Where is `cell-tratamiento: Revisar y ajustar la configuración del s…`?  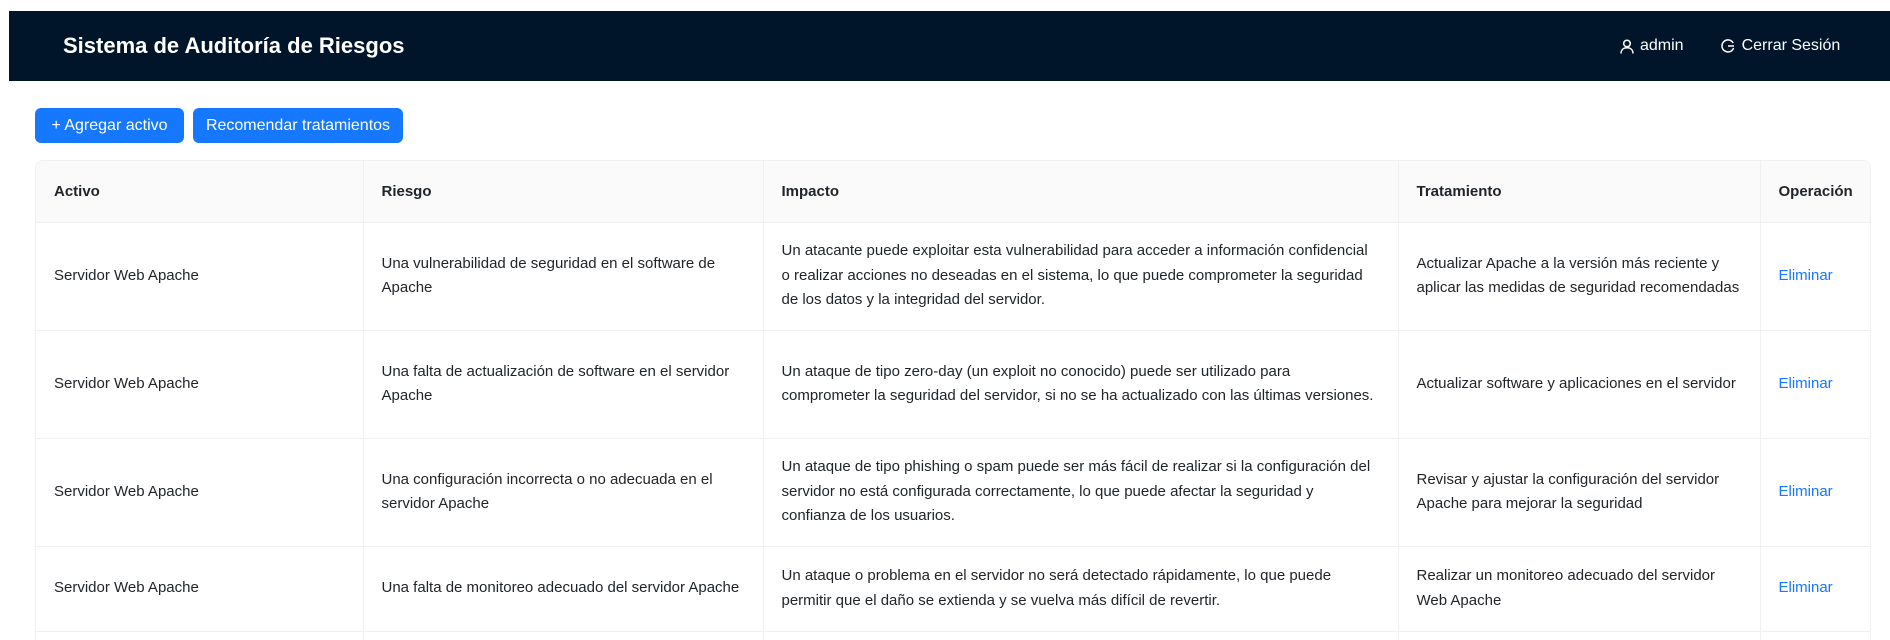
cell-tratamiento: Revisar y ajustar la configuración del s… is located at coordinates (1579, 492).